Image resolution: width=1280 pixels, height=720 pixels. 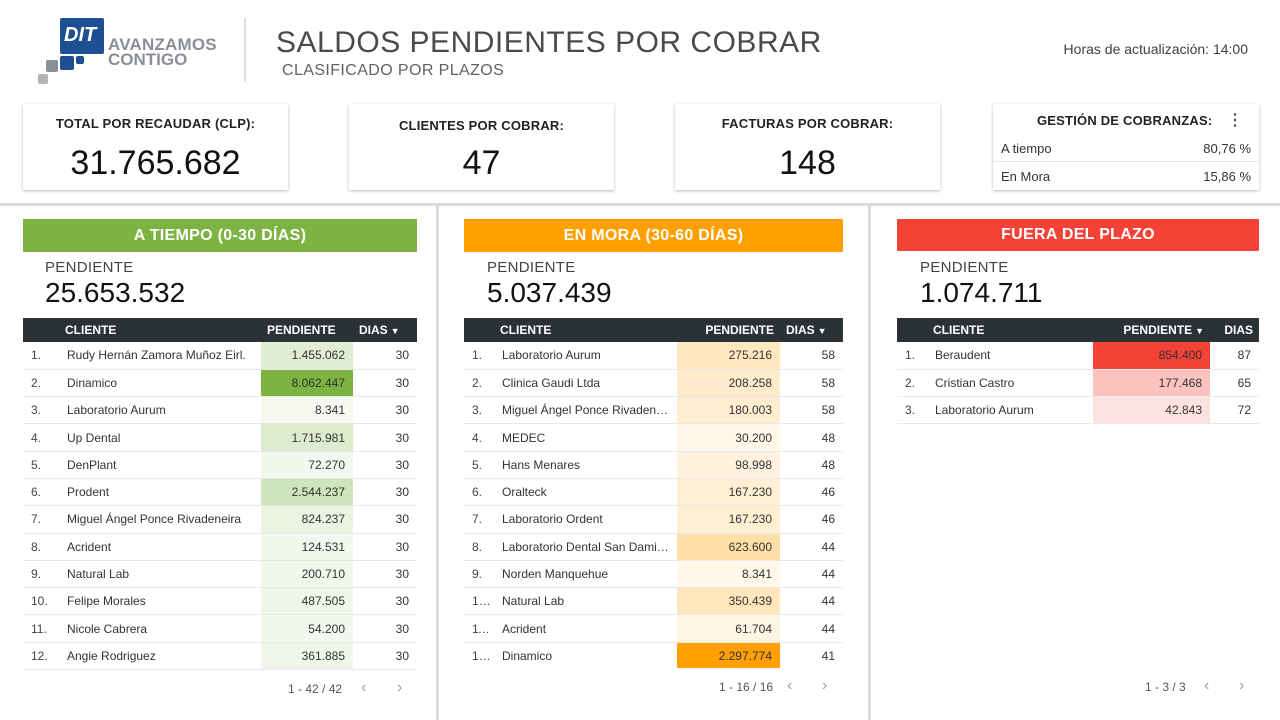 What do you see at coordinates (1234, 410) in the screenshot?
I see `row-dias: 72` at bounding box center [1234, 410].